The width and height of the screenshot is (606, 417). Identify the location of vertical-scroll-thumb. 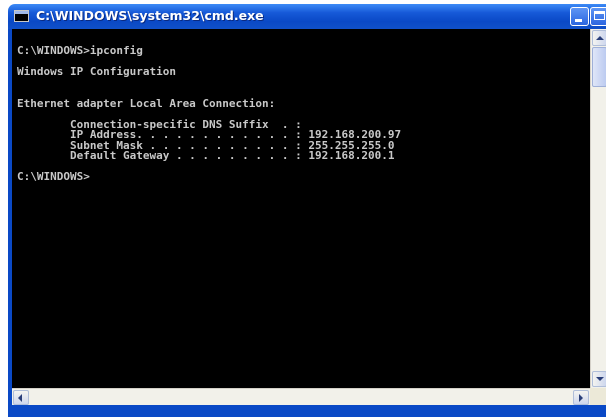
(599, 67).